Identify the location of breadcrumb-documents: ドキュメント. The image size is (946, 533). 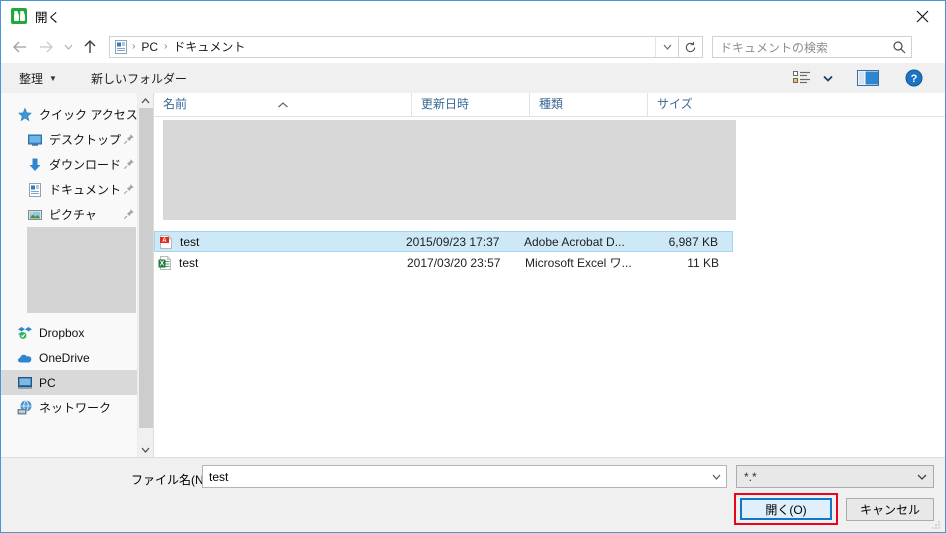
(209, 47).